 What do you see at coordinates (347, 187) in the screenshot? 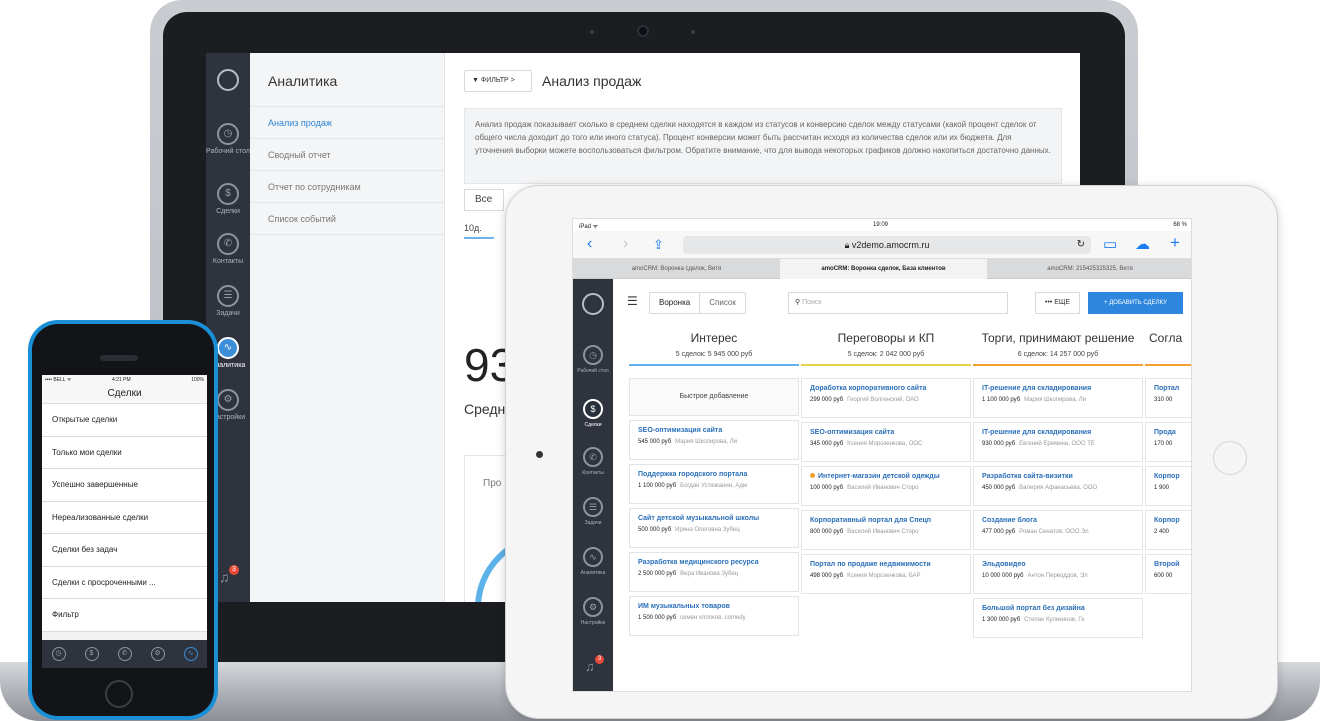
I see `sidebar-item-staff-report: Отчет по сотрудникам` at bounding box center [347, 187].